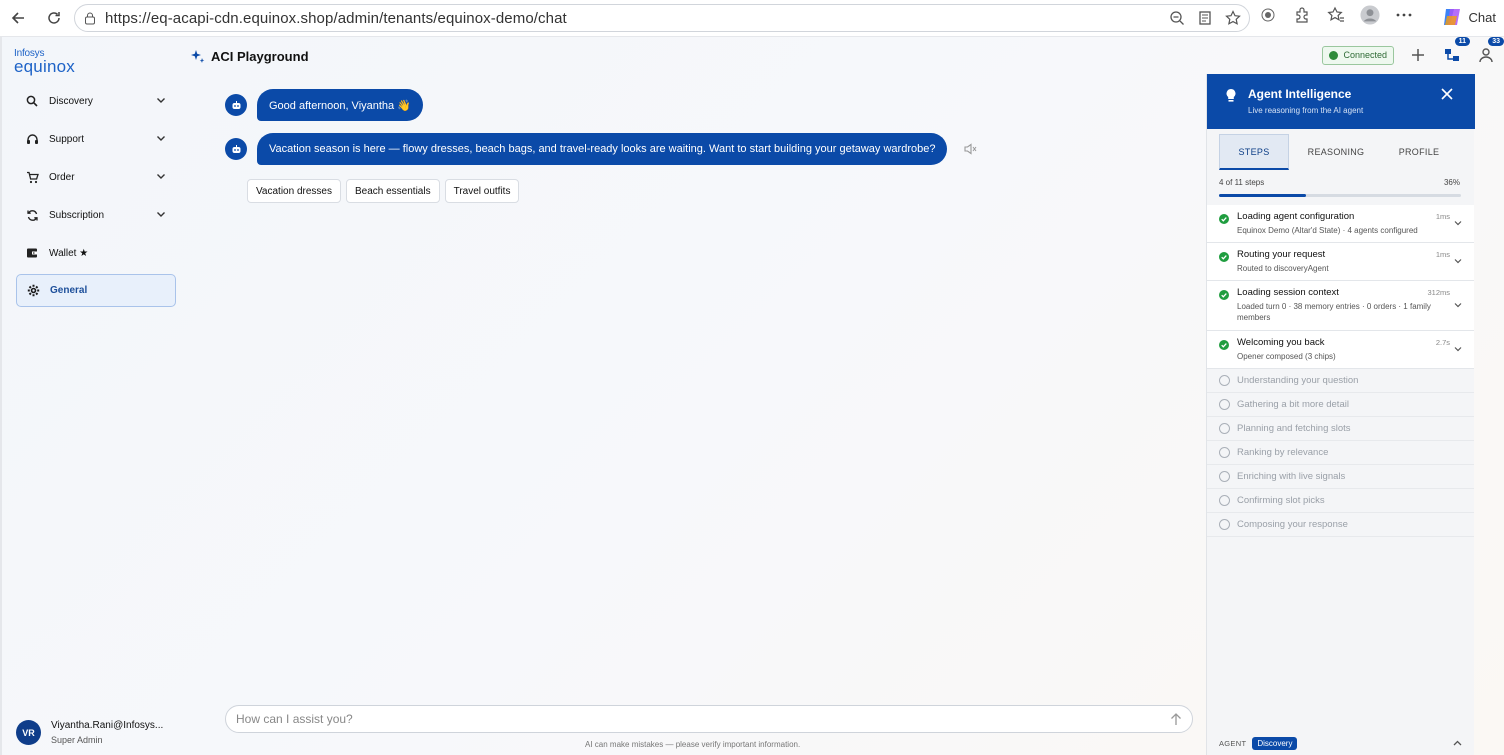 The image size is (1504, 755). What do you see at coordinates (96, 101) in the screenshot?
I see `sidebar-item-discovery: Discovery` at bounding box center [96, 101].